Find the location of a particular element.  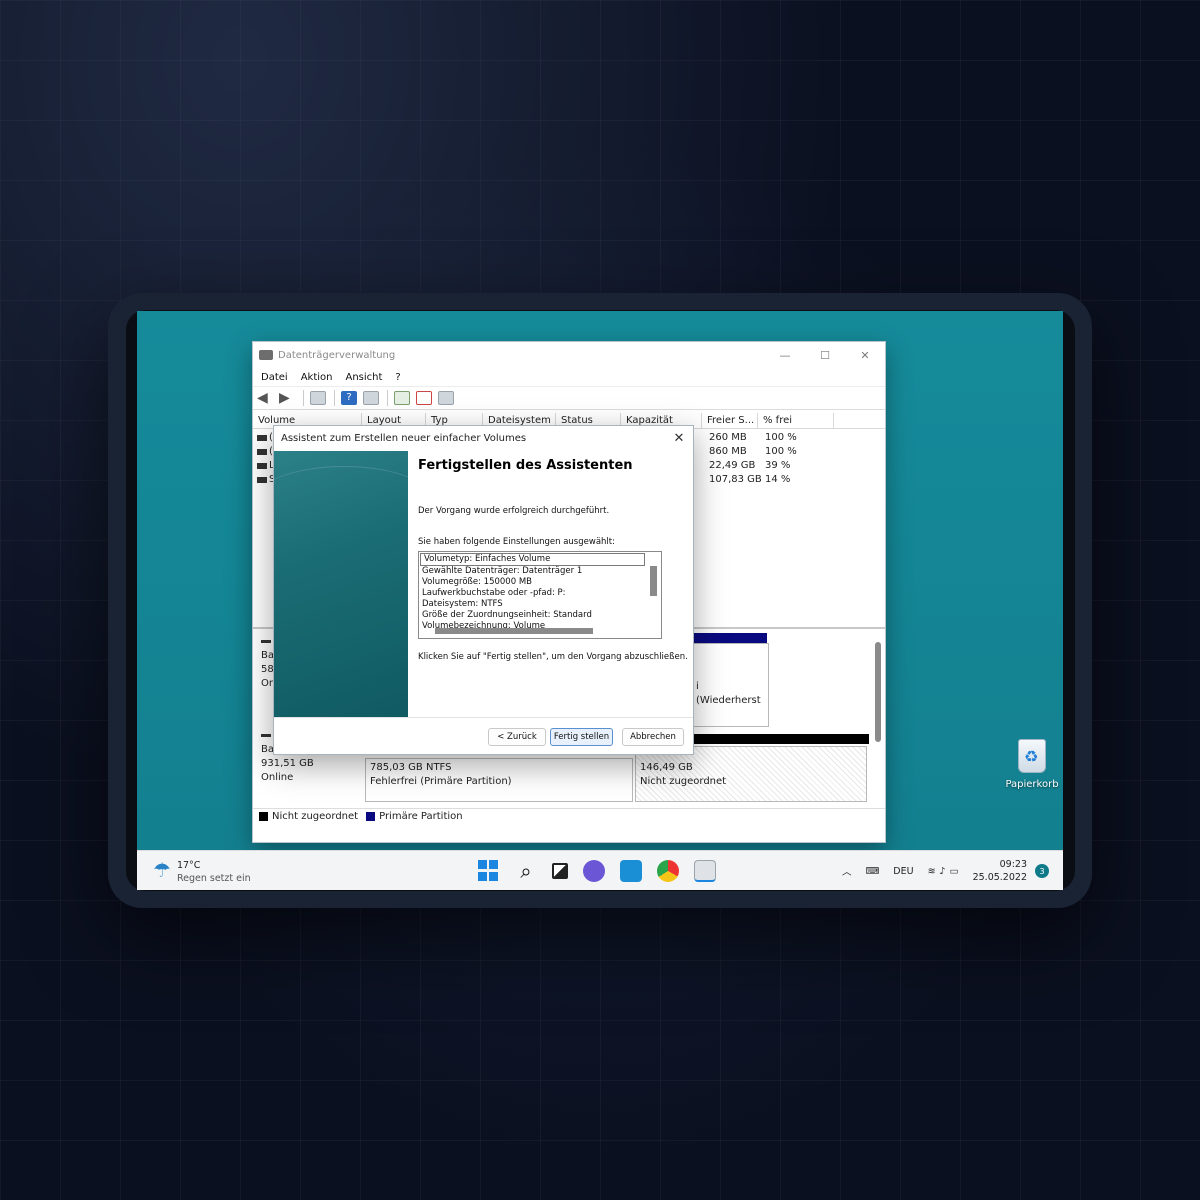

volume-free: 22,49 GB is located at coordinates (732, 465).